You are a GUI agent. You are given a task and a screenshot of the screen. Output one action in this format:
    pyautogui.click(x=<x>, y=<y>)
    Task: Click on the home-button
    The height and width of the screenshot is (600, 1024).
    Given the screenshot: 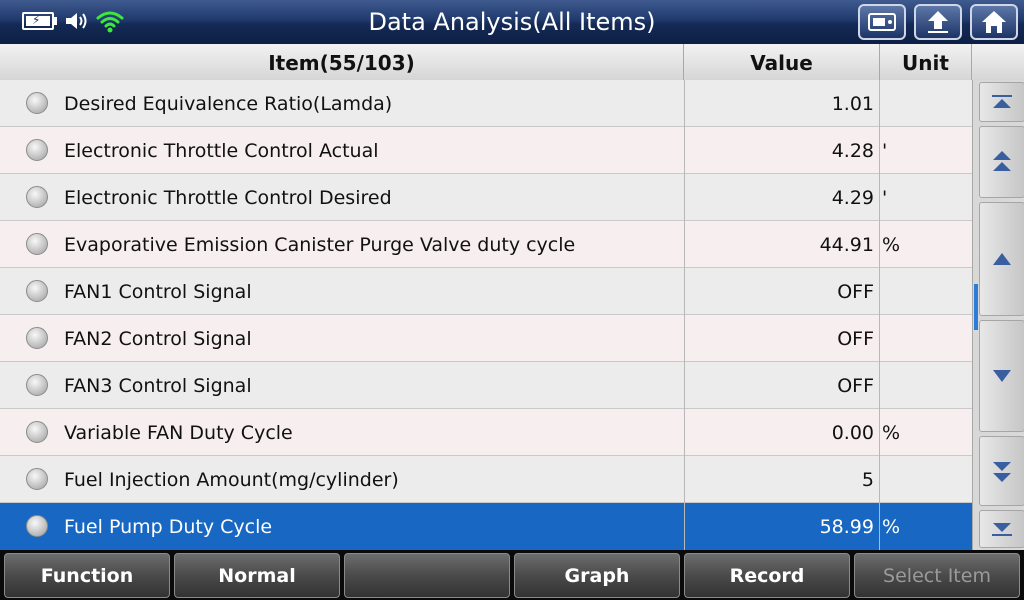 What is the action you would take?
    pyautogui.click(x=994, y=22)
    